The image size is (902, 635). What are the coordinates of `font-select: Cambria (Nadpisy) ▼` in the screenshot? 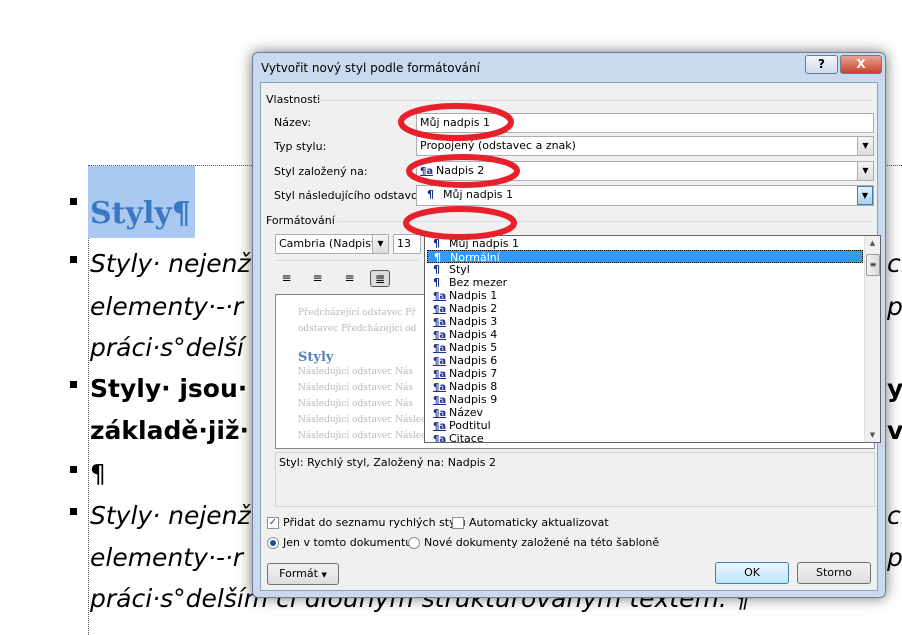 It's located at (332, 244).